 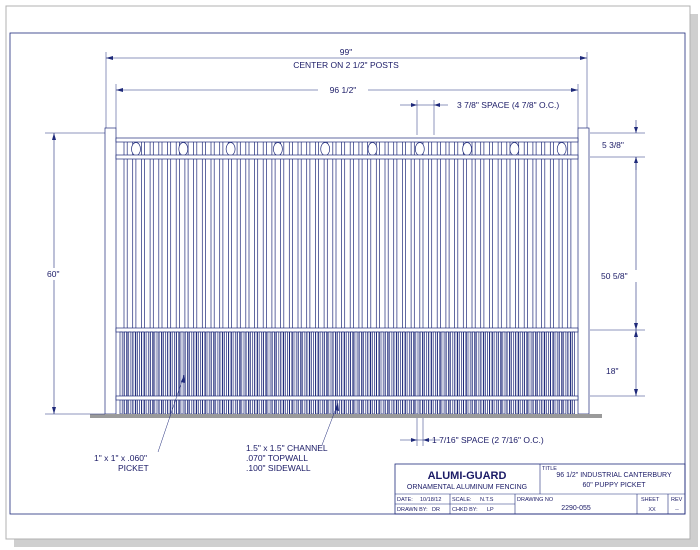 I want to click on picket-callout-line1: 1" x 1" x .060", so click(x=120, y=458).